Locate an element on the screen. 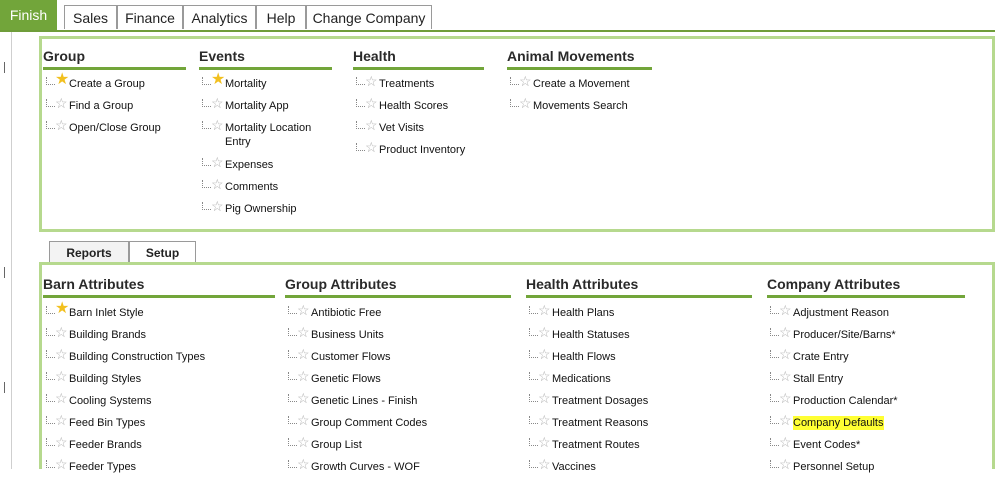  link-feeder-types: ☆ Feeder Types is located at coordinates (158, 469).